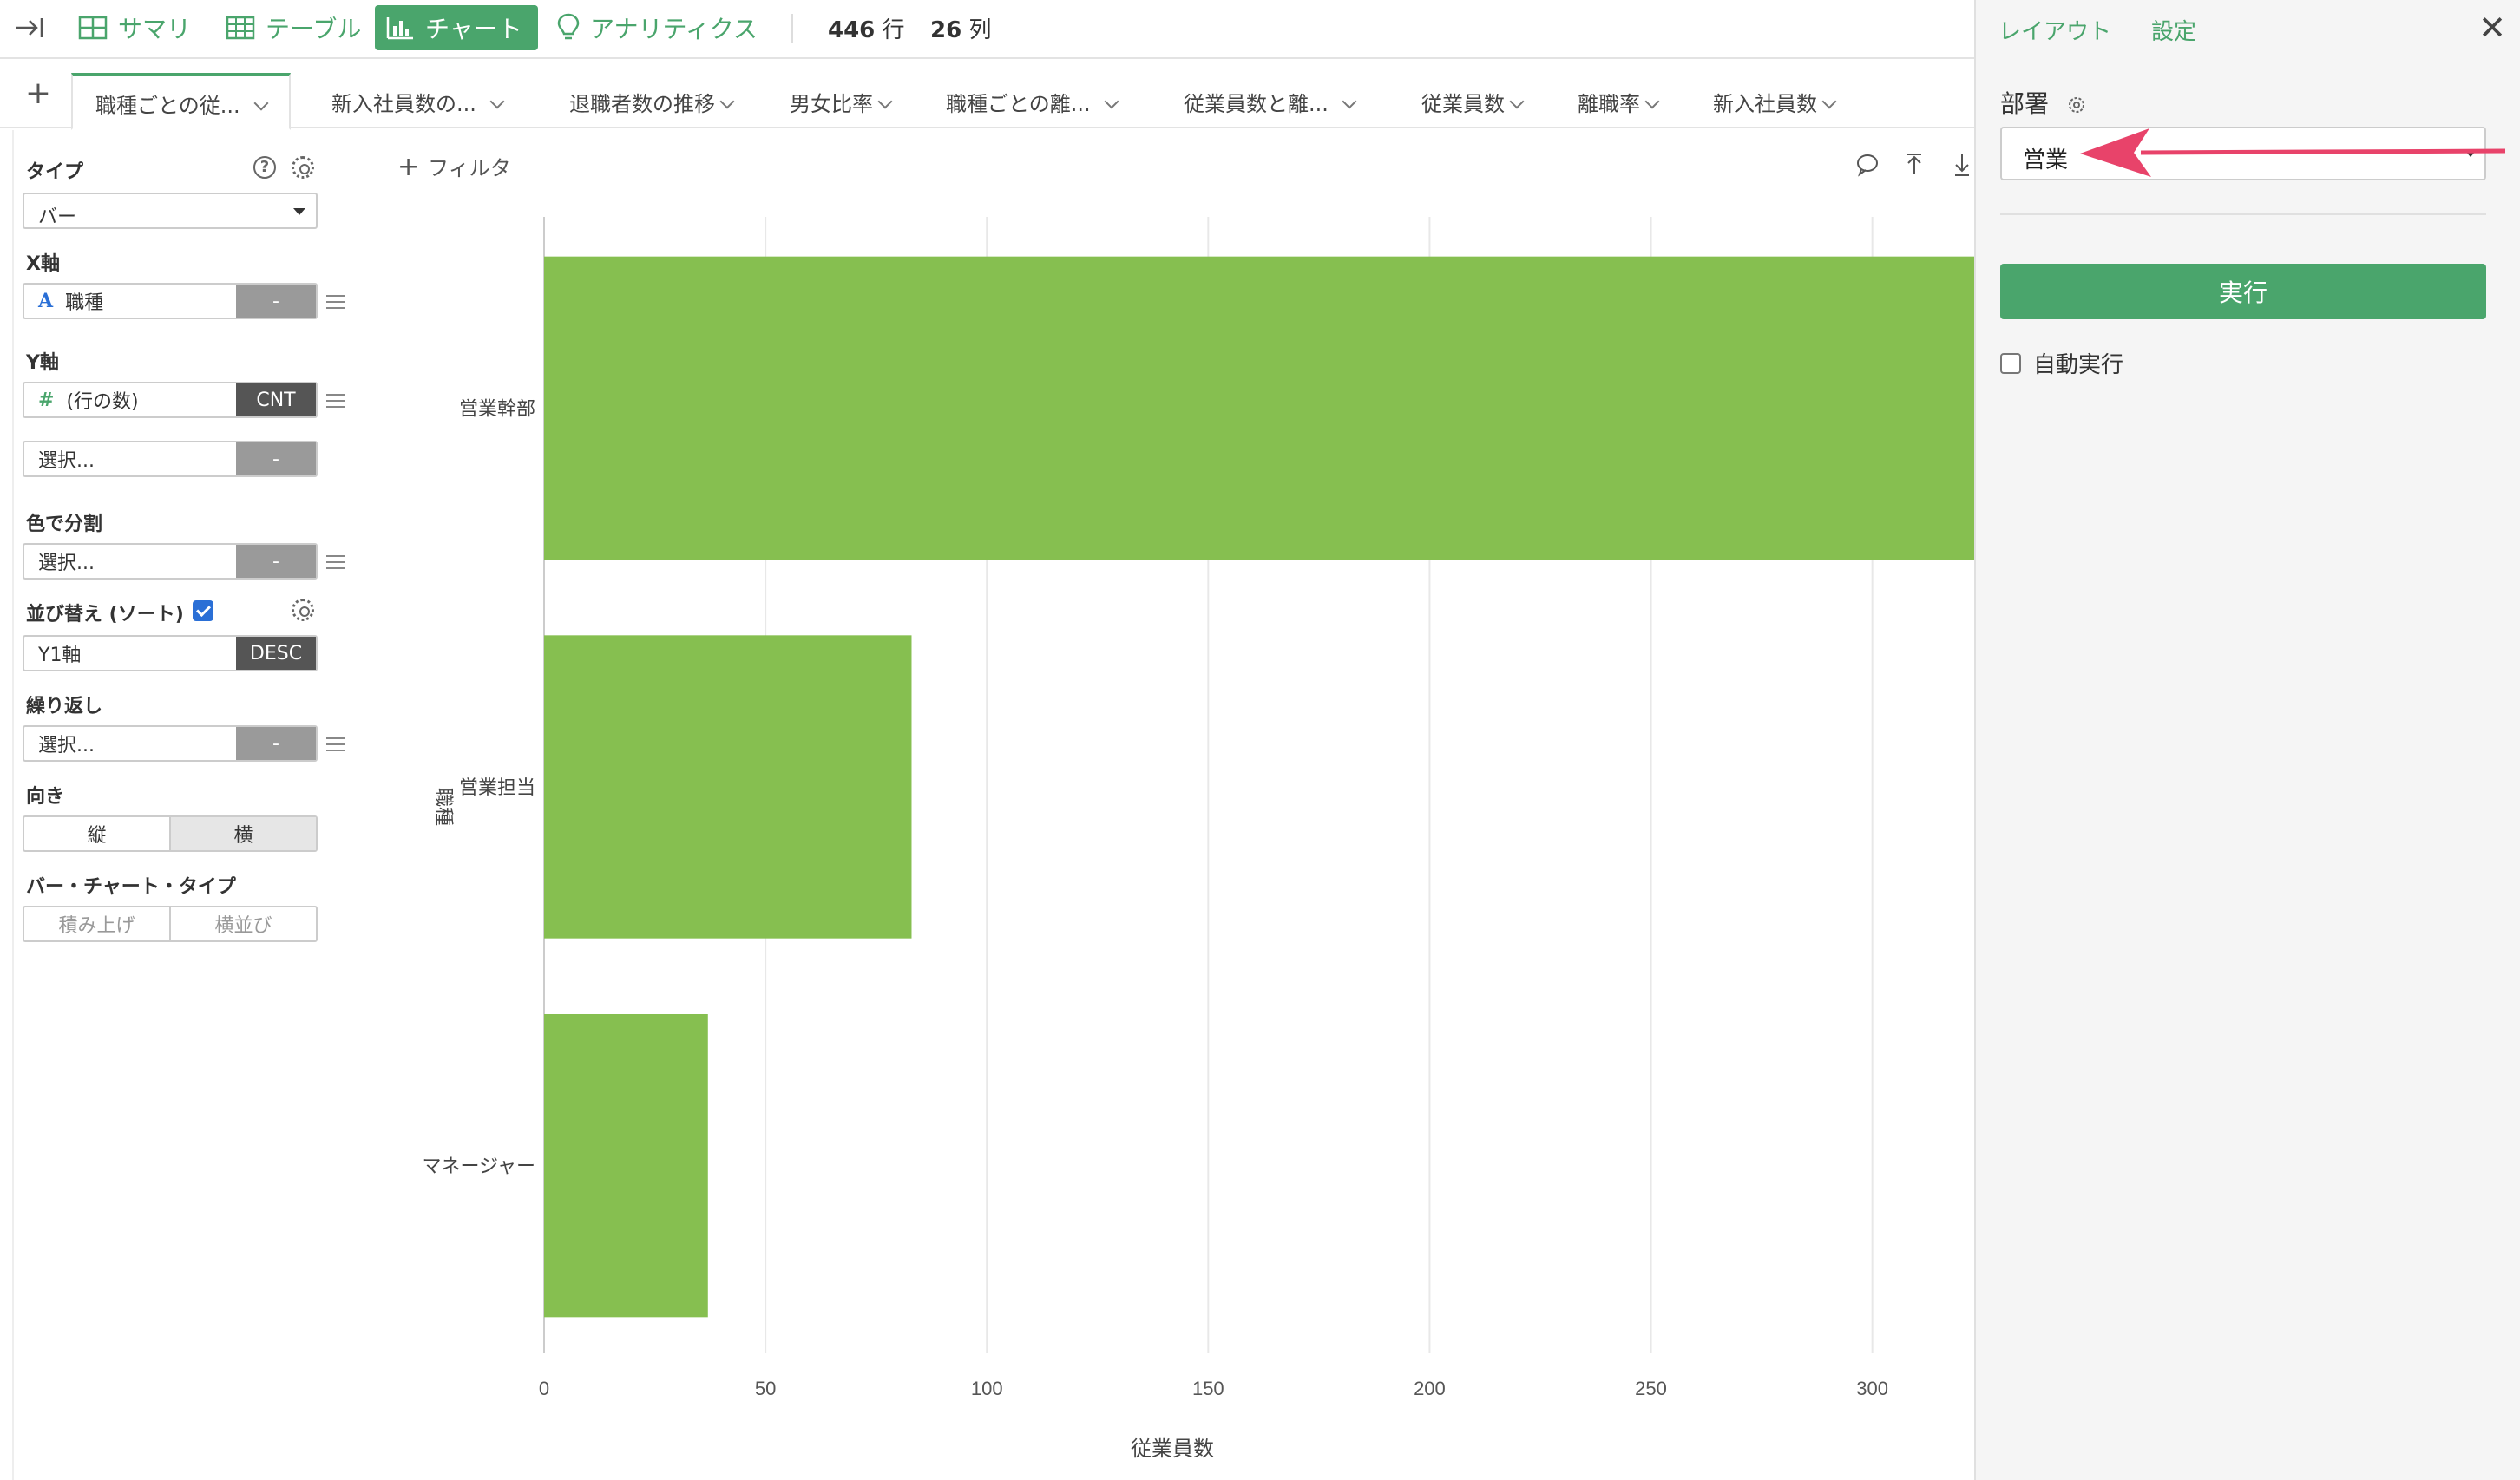  Describe the element at coordinates (2492, 28) in the screenshot. I see `close-icon: ✕` at that location.